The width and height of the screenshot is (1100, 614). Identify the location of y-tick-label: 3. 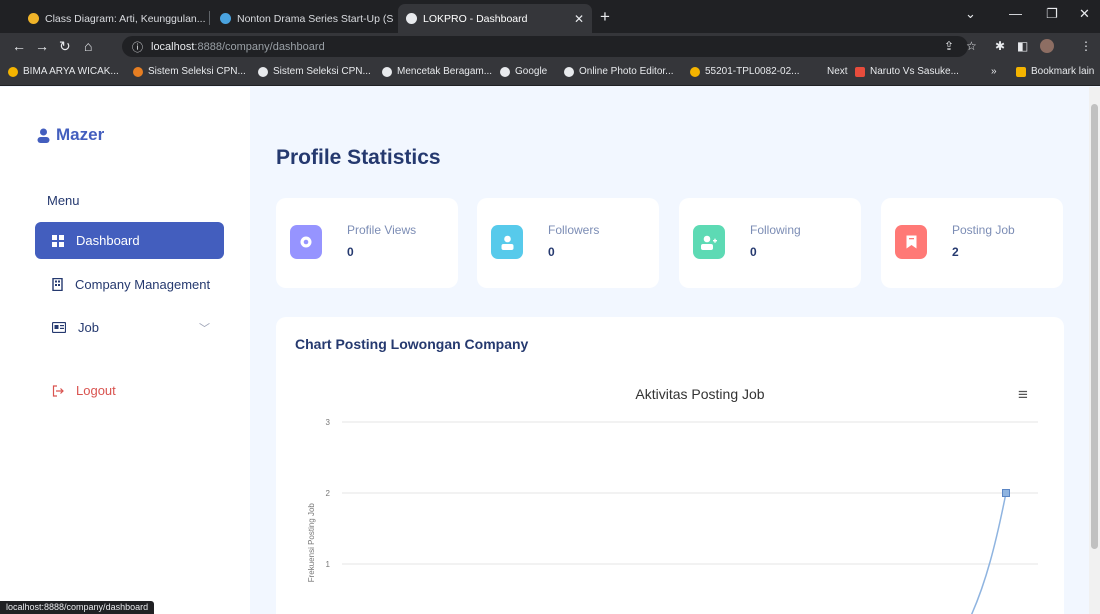
(328, 422).